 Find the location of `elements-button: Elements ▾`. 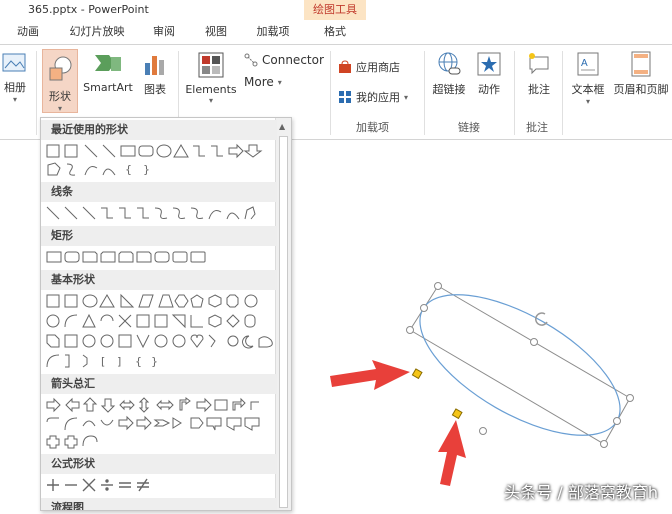

elements-button: Elements ▾ is located at coordinates (211, 82).